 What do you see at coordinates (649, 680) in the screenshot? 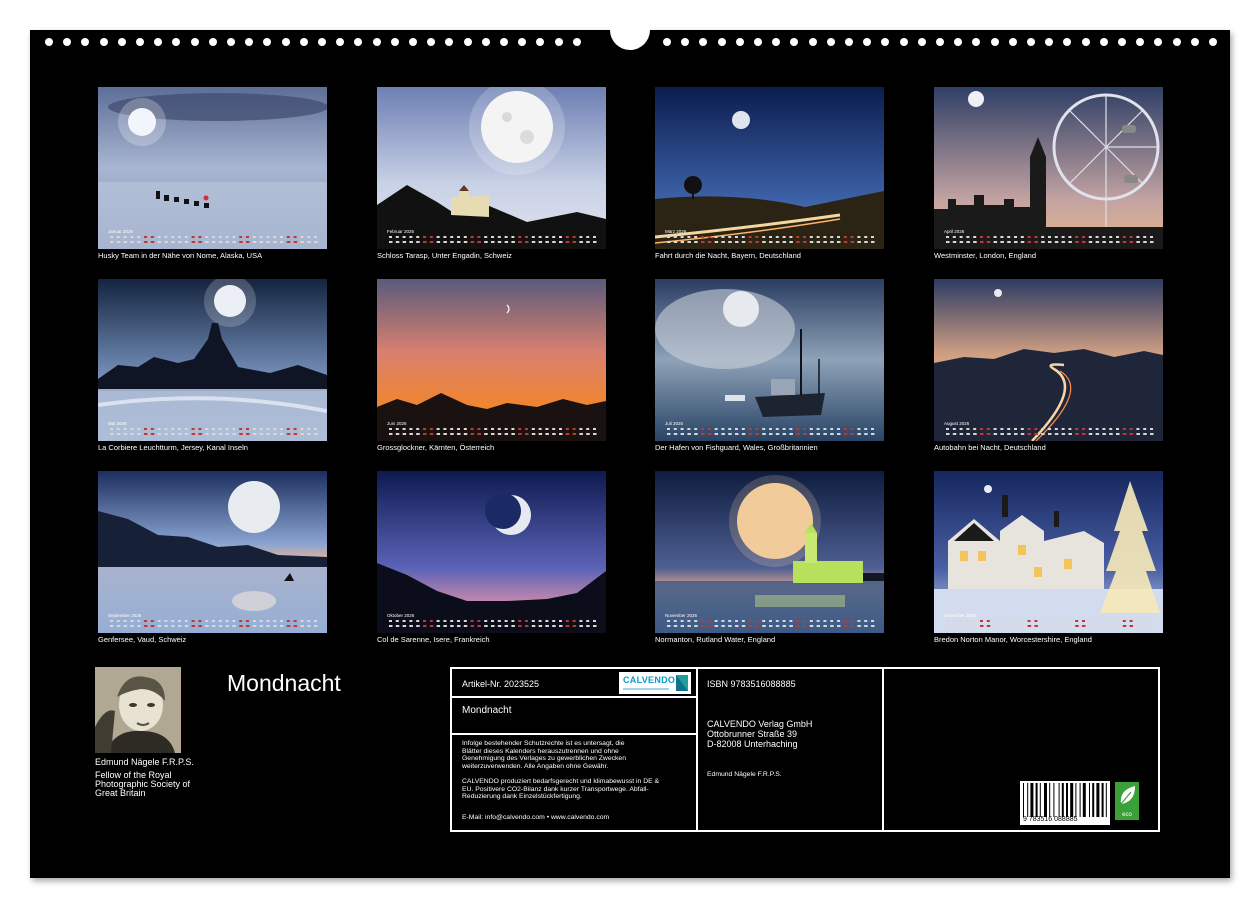
I see `calvendo-logo-text: CALVENDO` at bounding box center [649, 680].